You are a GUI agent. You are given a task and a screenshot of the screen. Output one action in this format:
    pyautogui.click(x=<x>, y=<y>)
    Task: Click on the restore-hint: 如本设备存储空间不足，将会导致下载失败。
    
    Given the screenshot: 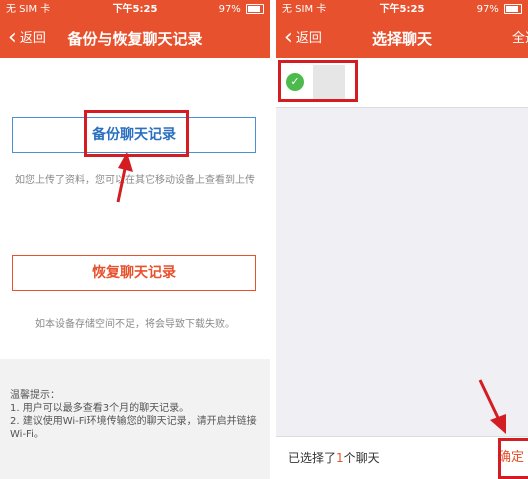 What is the action you would take?
    pyautogui.click(x=135, y=324)
    